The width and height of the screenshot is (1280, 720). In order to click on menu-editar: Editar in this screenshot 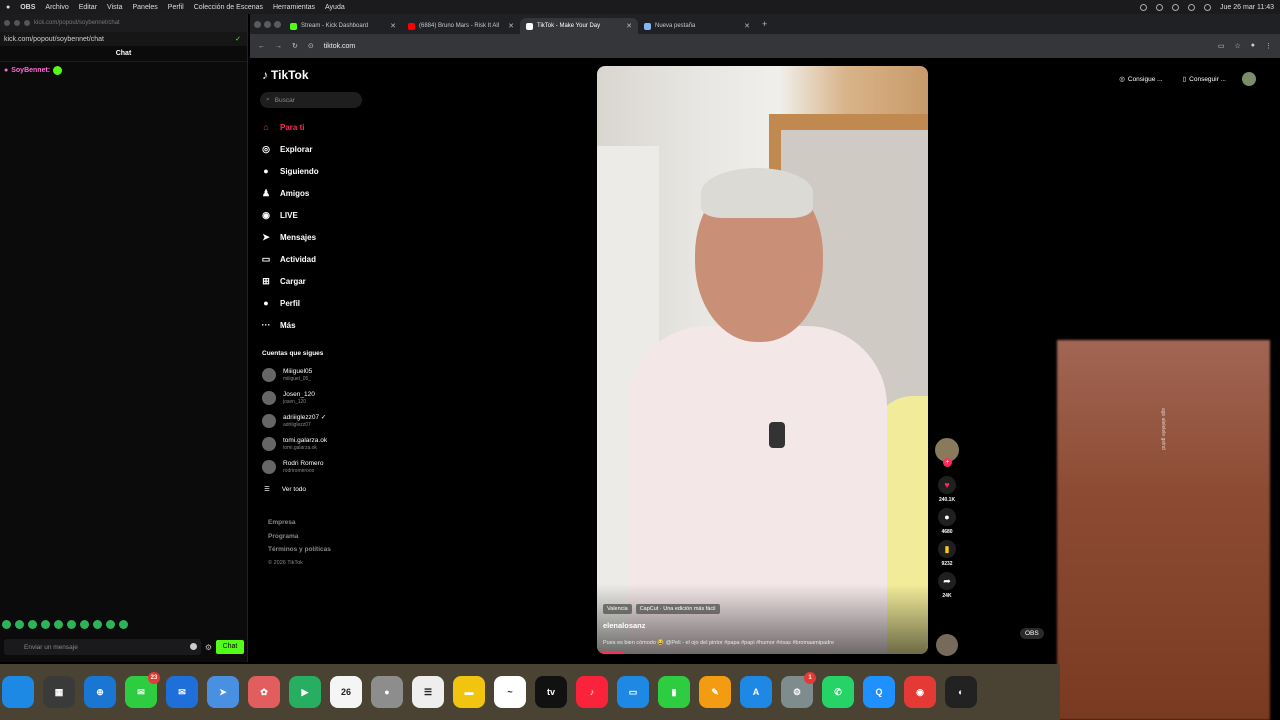, I will do `click(88, 7)`.